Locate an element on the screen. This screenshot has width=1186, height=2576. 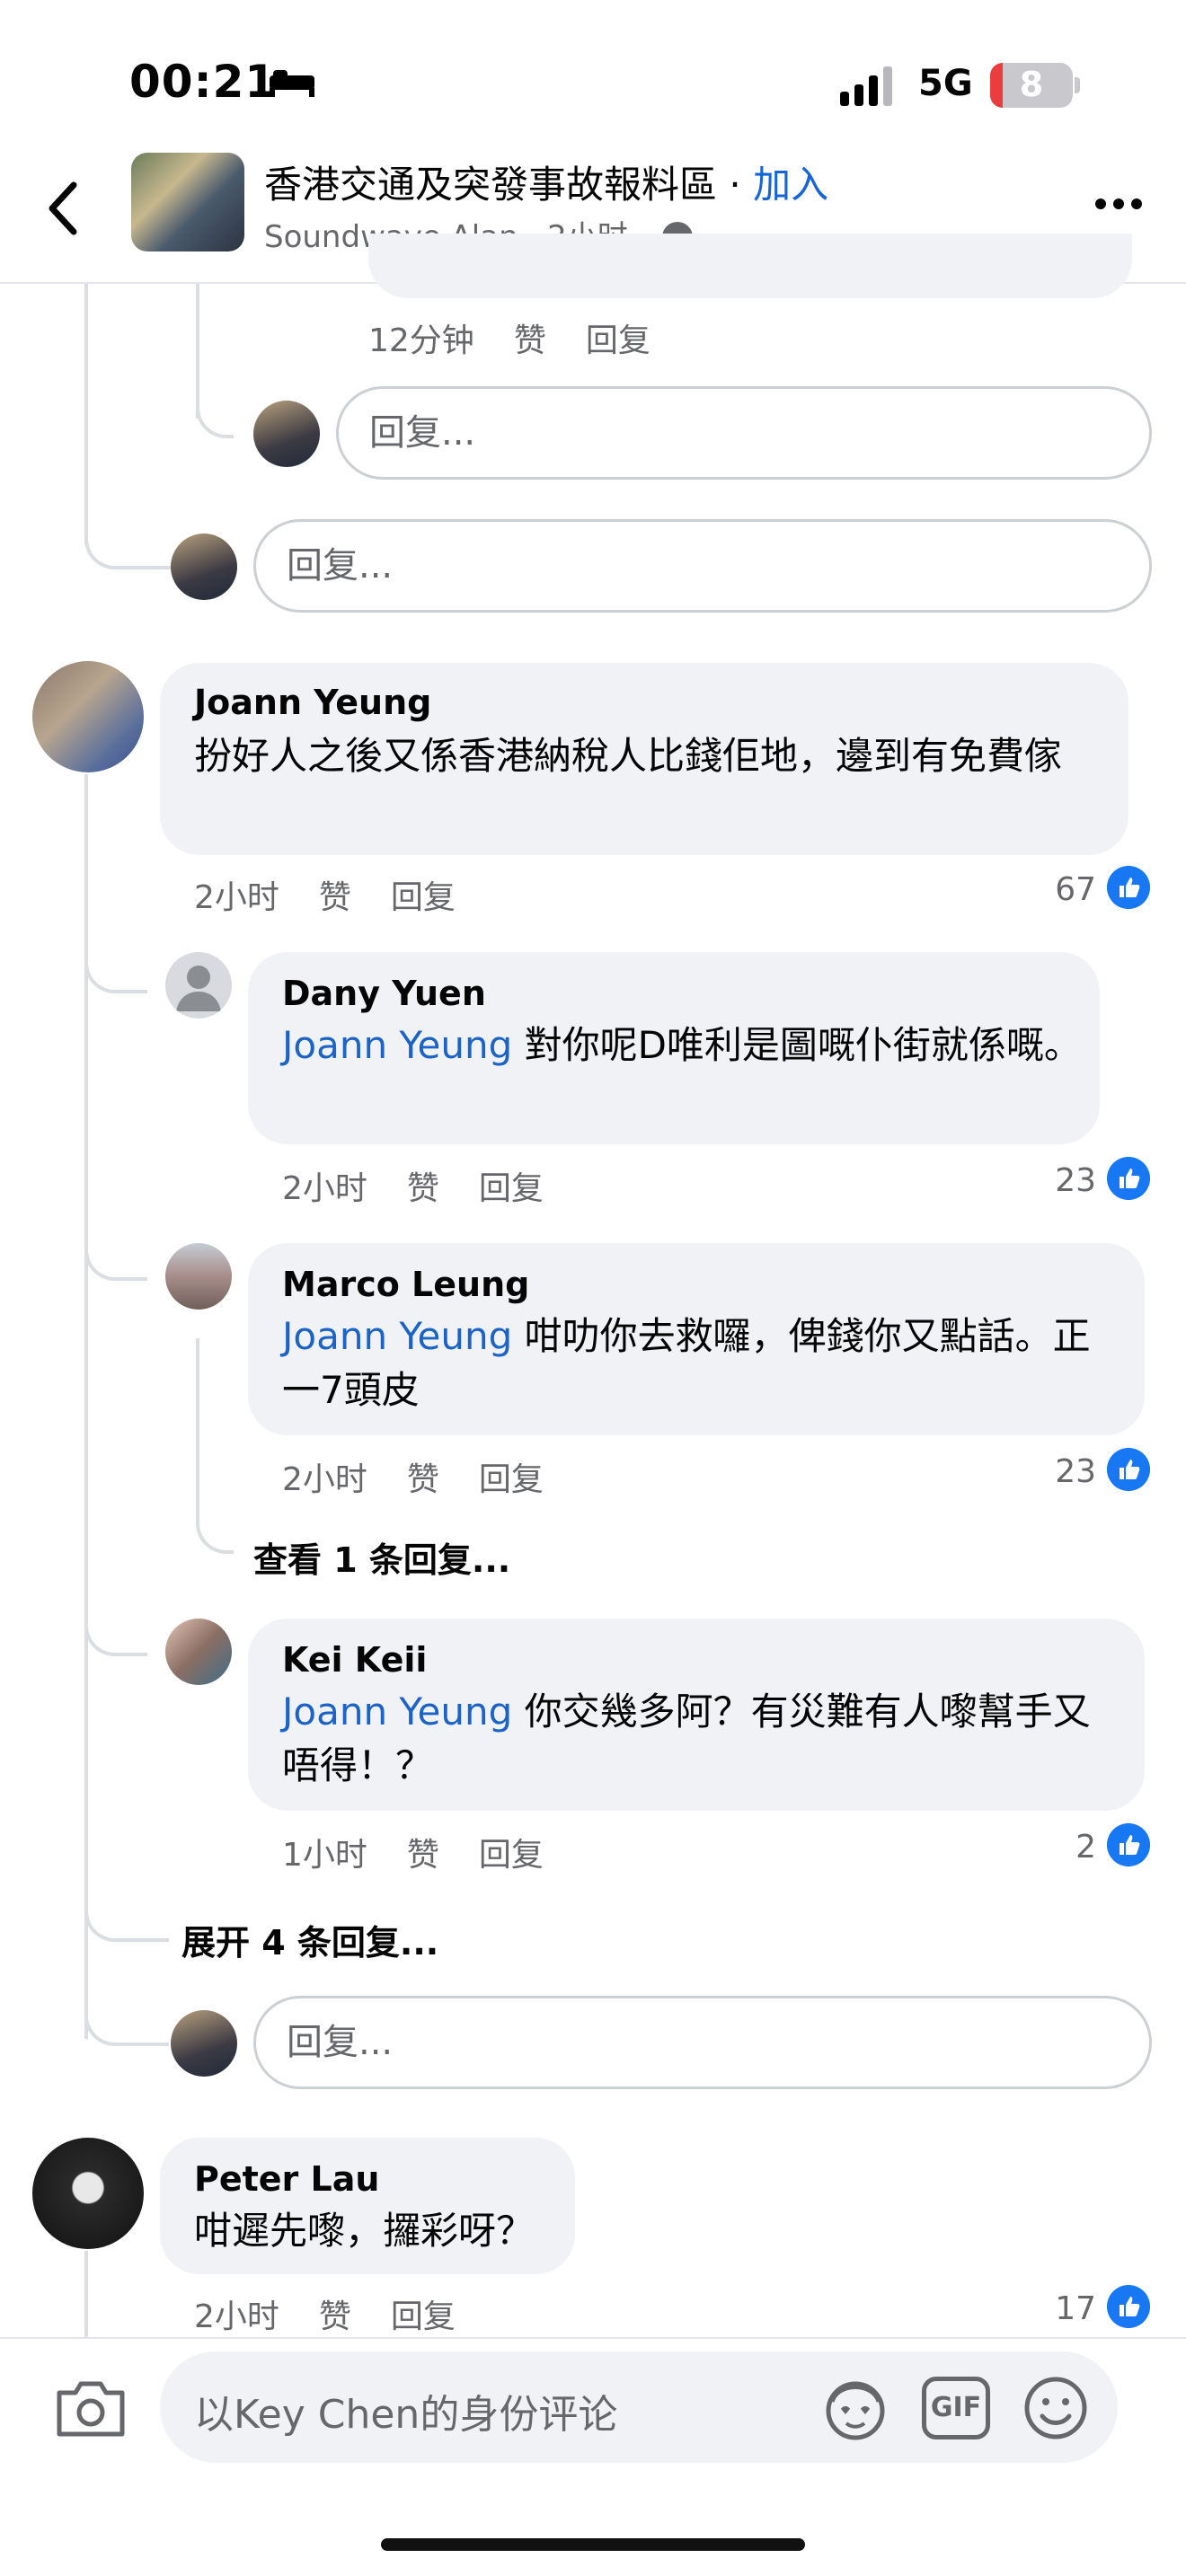
battery-percent: 8 is located at coordinates (1031, 84).